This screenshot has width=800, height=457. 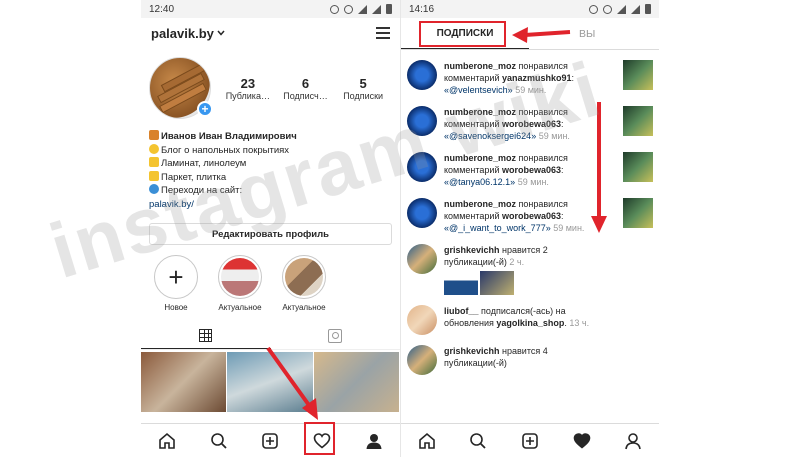 I want to click on arrow-to-following-tab, so click(x=541, y=35).